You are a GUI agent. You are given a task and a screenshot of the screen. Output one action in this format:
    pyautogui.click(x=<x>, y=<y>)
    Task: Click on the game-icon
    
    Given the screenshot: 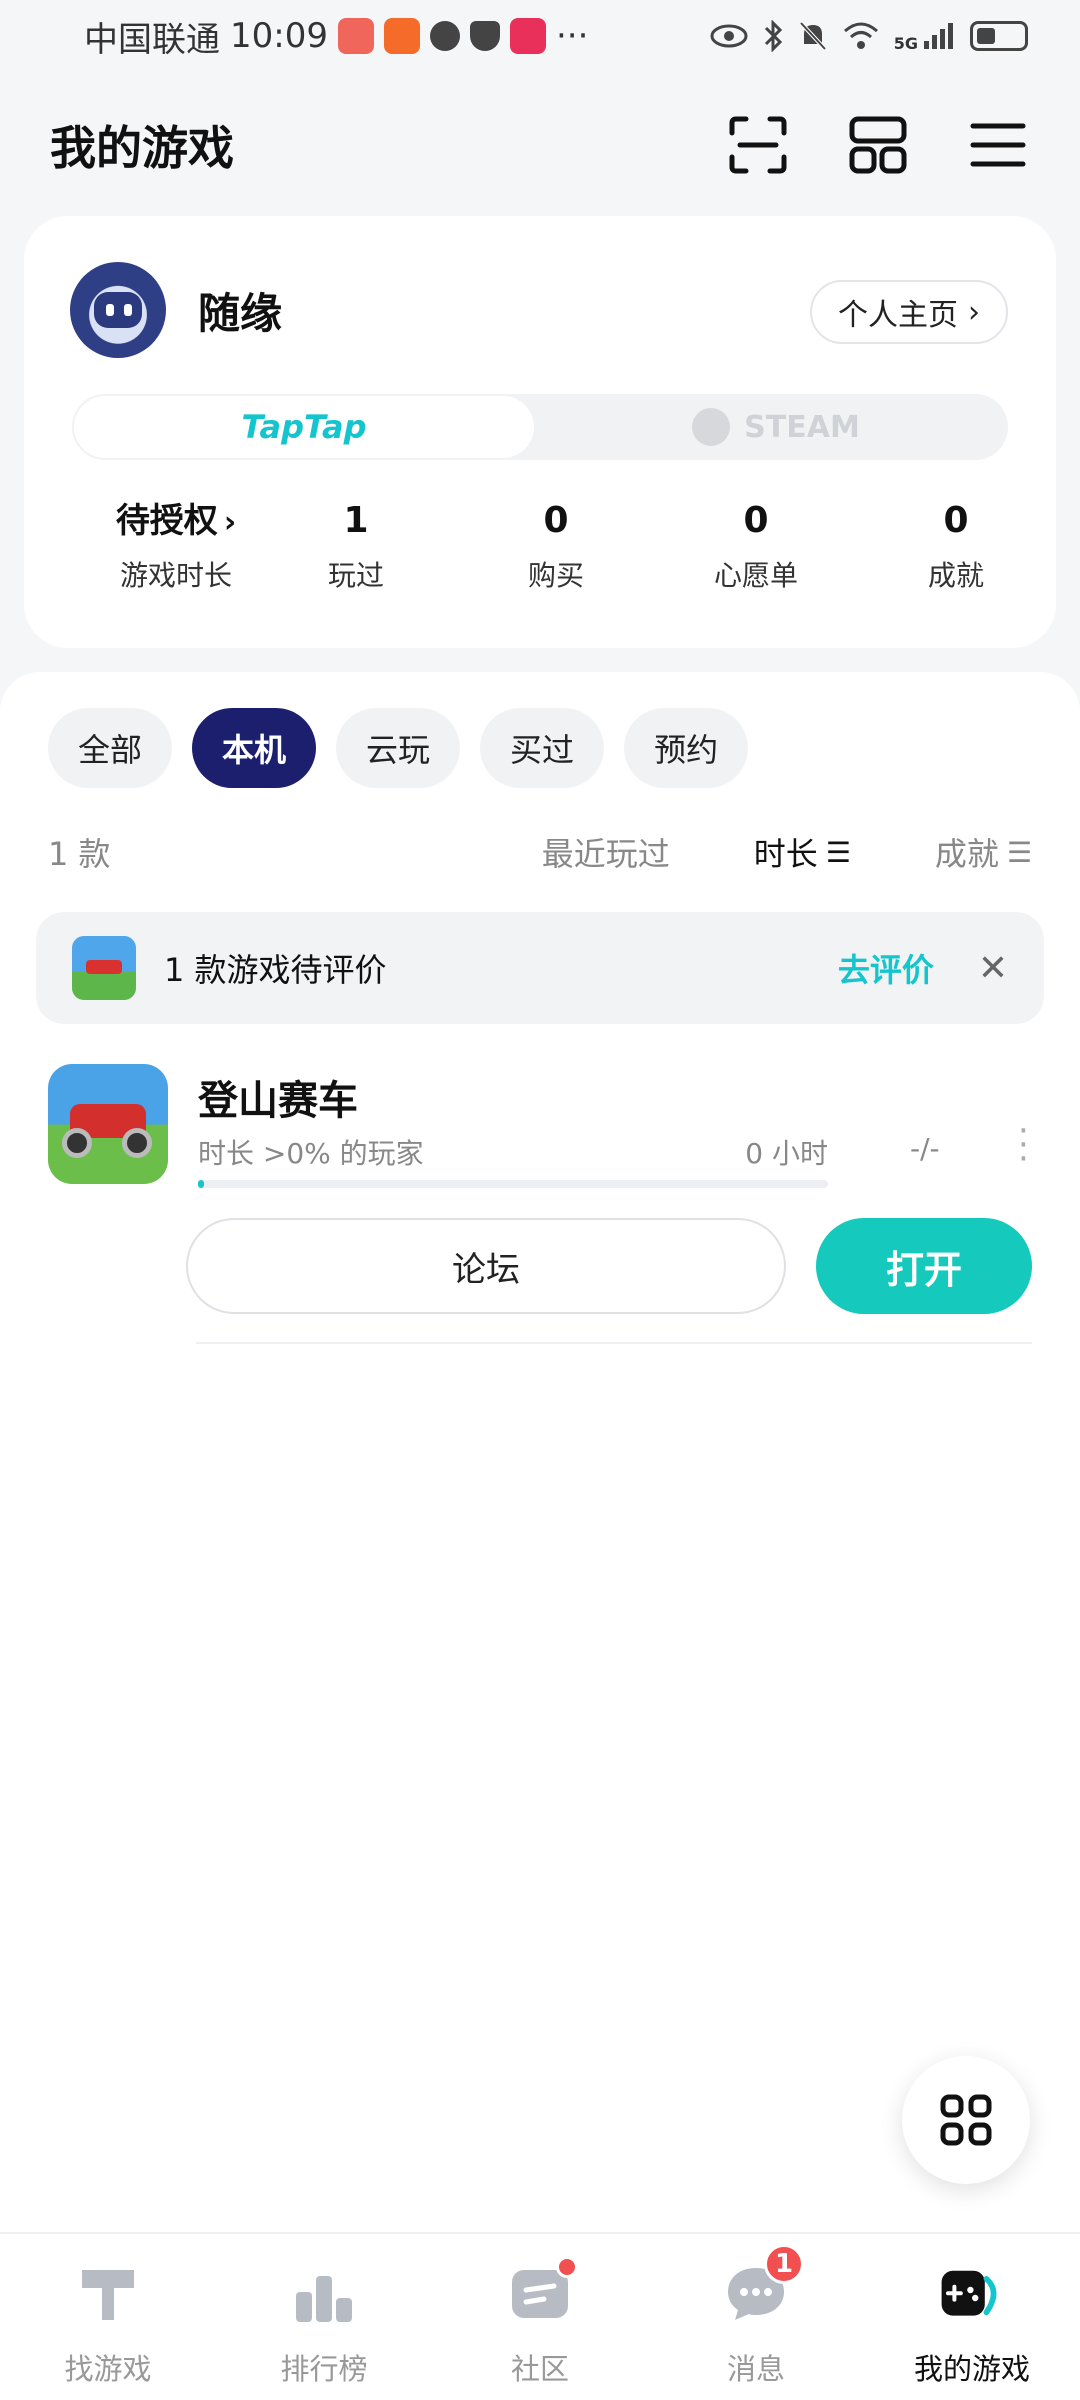 What is the action you would take?
    pyautogui.click(x=108, y=1124)
    